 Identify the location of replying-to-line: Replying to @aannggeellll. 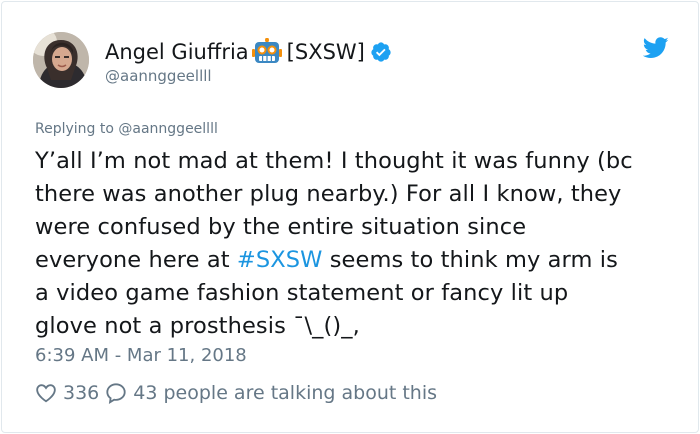
(126, 129).